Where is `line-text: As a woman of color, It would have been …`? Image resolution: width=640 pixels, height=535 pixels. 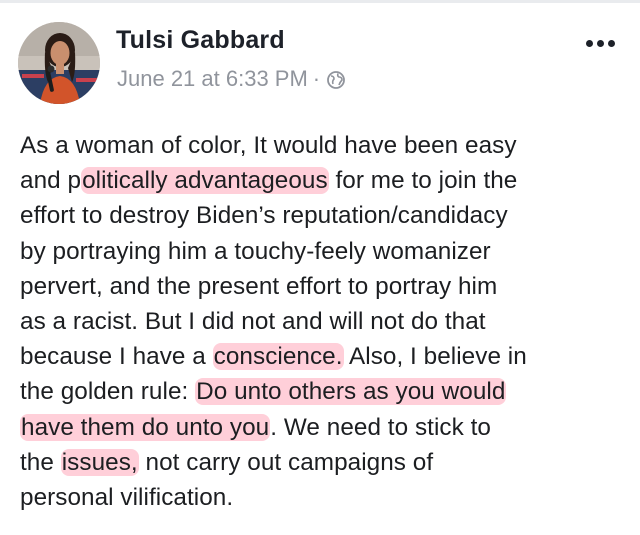 line-text: As a woman of color, It would have been … is located at coordinates (268, 145).